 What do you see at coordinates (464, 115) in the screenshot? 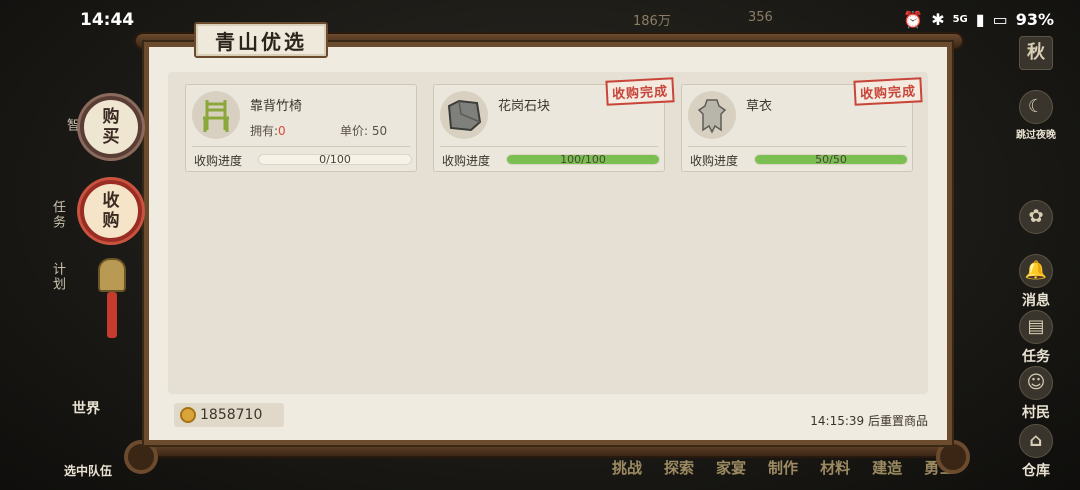
I see `granite-stone-icon` at bounding box center [464, 115].